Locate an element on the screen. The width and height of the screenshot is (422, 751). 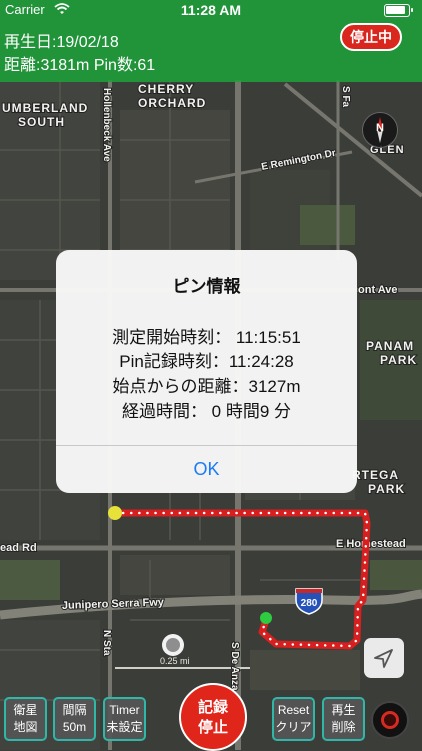
map-label-fremont: ont Ave is located at coordinates (378, 290).